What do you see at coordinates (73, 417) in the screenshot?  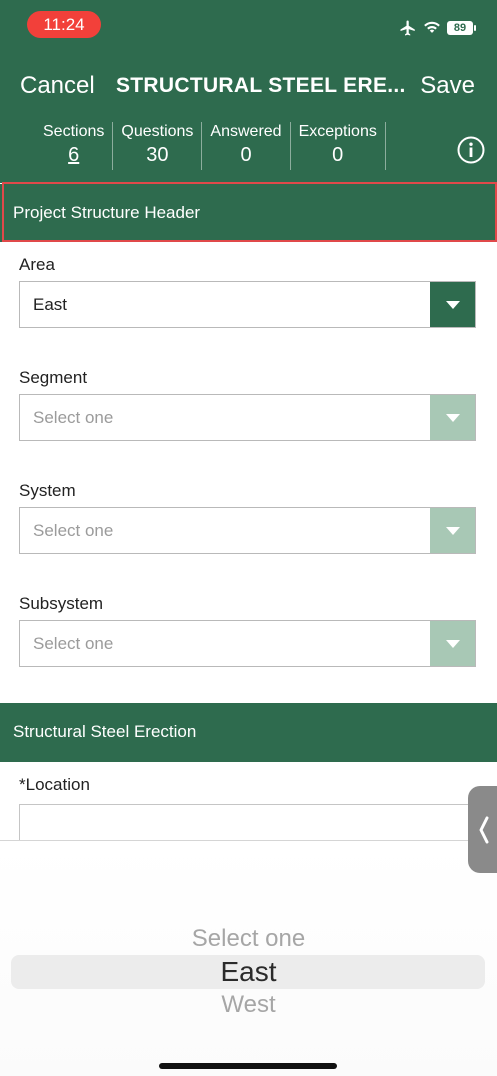 I see `segment-placeholder: Select one` at bounding box center [73, 417].